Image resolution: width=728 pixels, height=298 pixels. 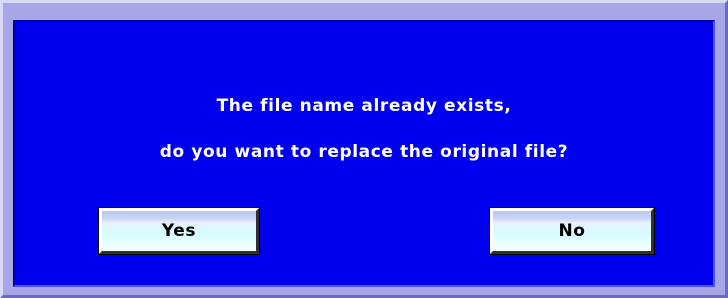 I want to click on yes-button-label: Yes, so click(x=179, y=231).